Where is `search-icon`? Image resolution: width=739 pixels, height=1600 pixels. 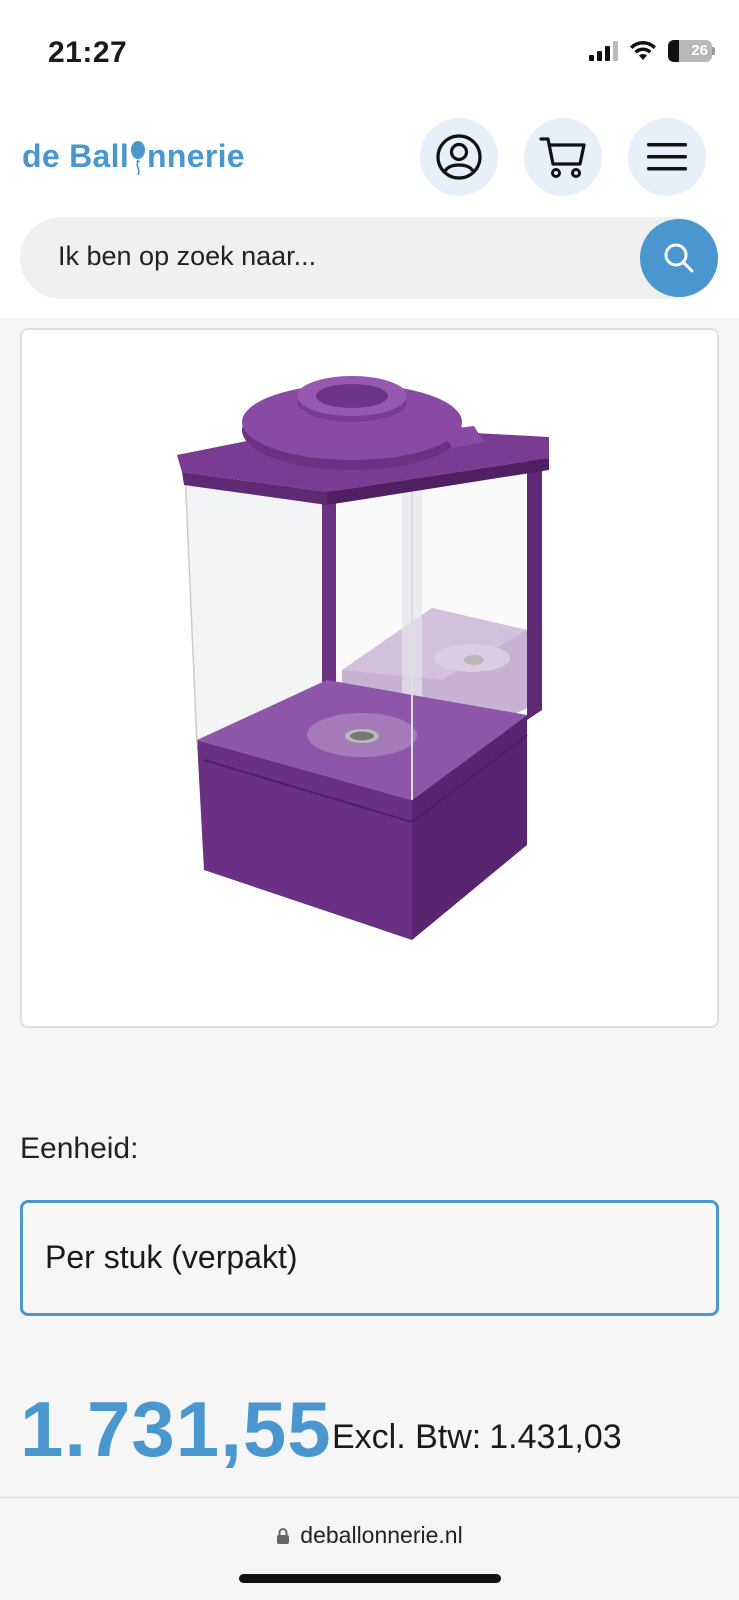 search-icon is located at coordinates (679, 258).